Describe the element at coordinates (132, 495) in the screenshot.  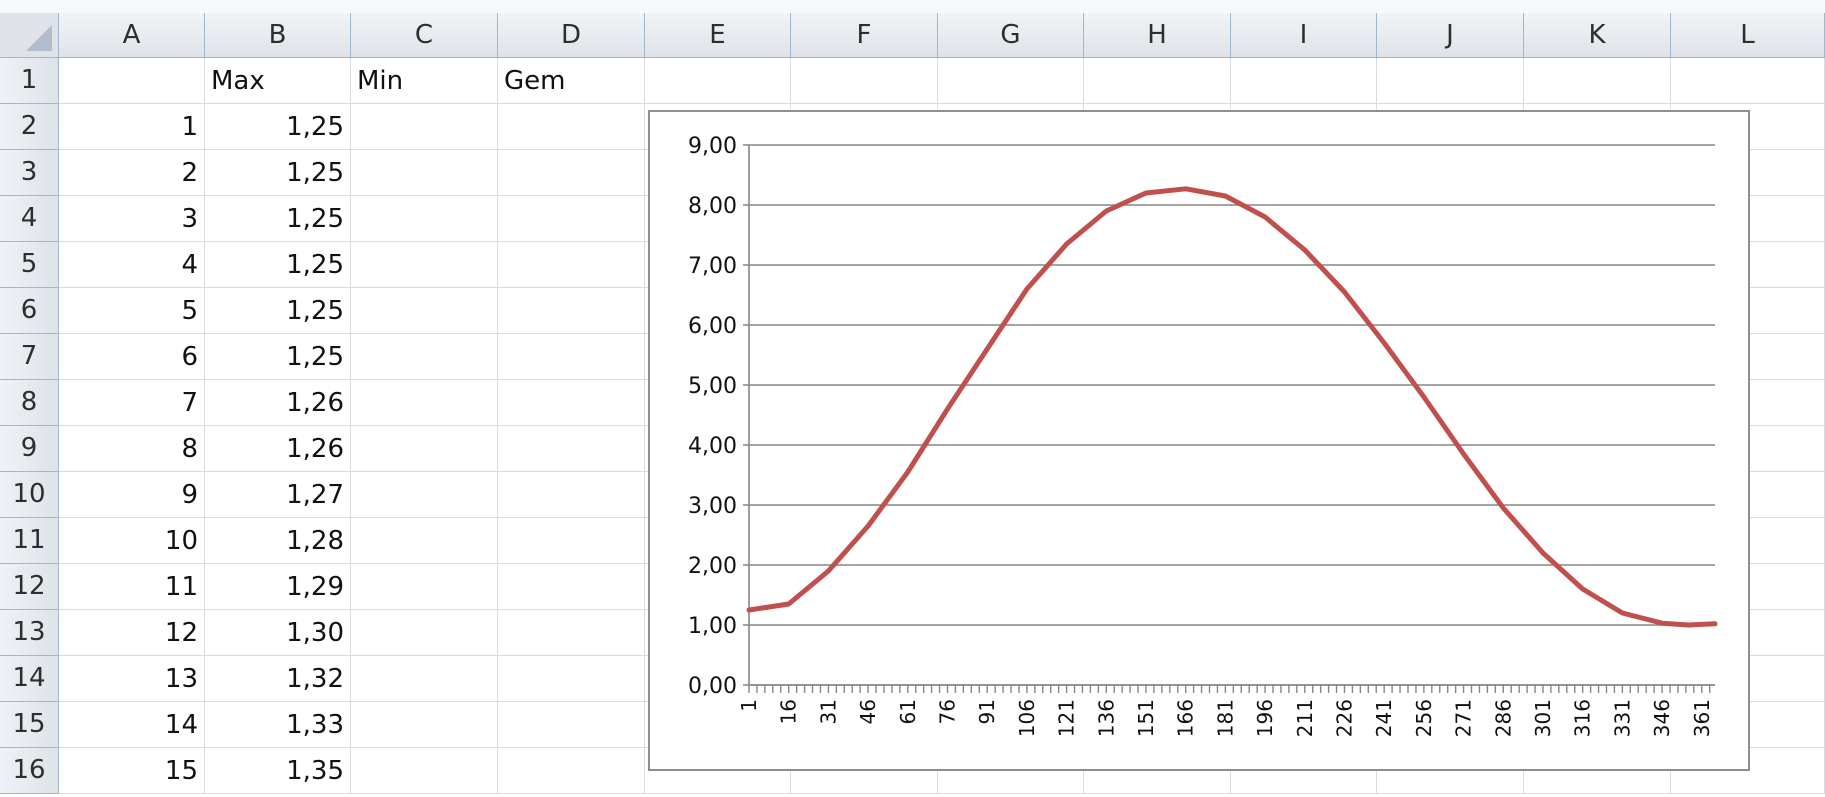
I see `cell-a10: 9` at that location.